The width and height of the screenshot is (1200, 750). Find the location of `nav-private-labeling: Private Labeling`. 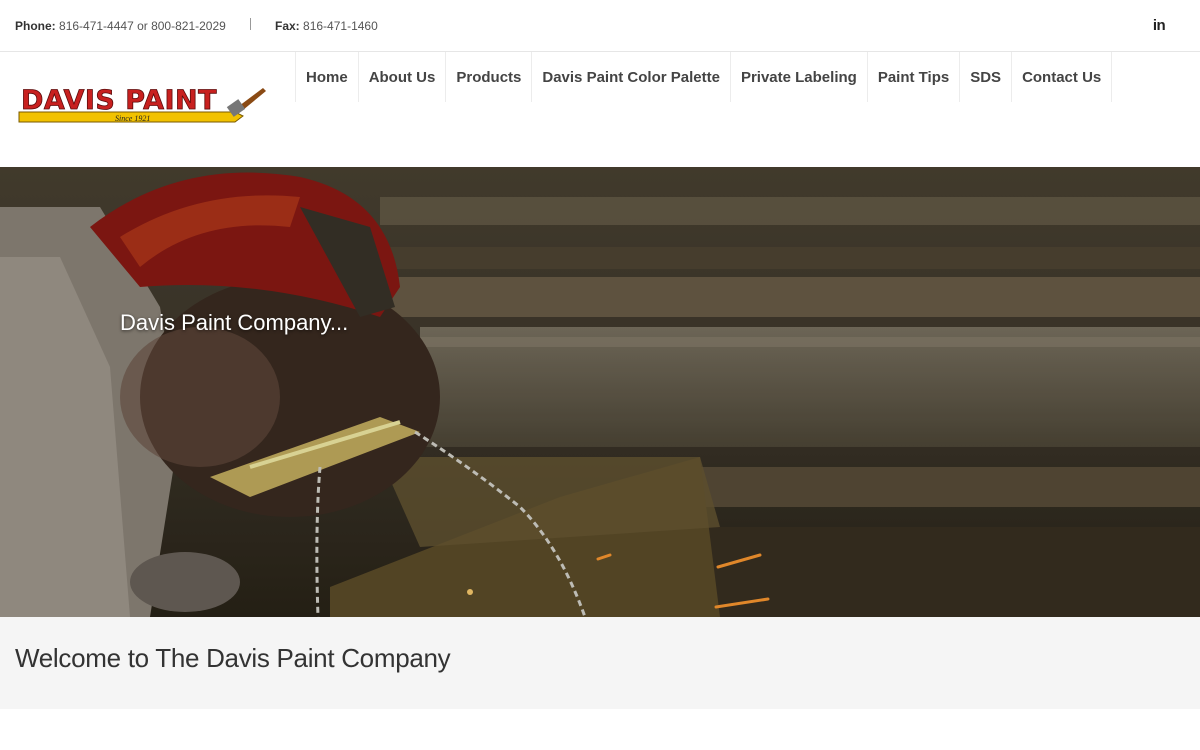

nav-private-labeling: Private Labeling is located at coordinates (798, 77).